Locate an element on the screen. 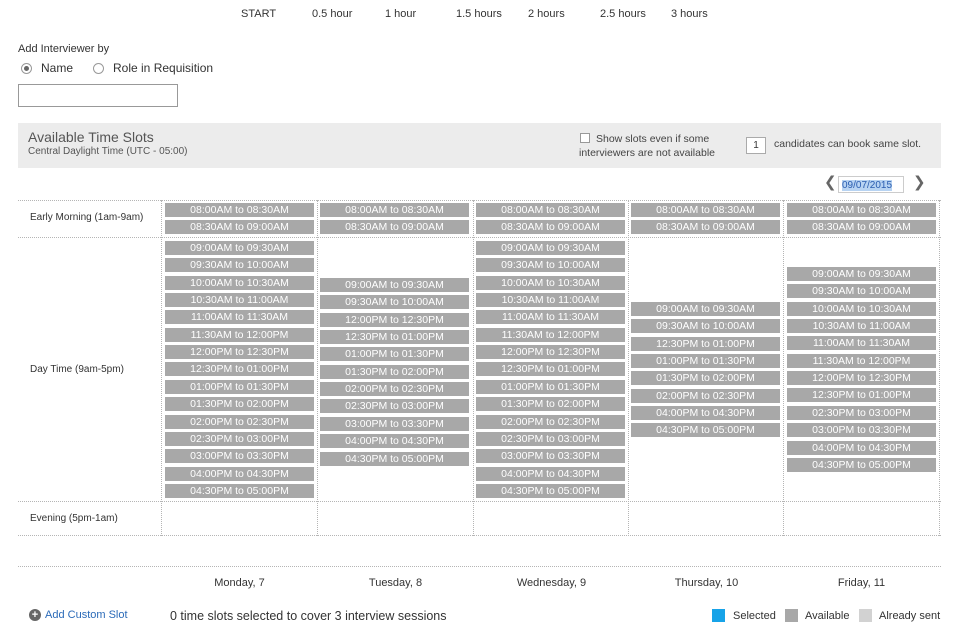  date-input: 09/07/2015 is located at coordinates (871, 184).